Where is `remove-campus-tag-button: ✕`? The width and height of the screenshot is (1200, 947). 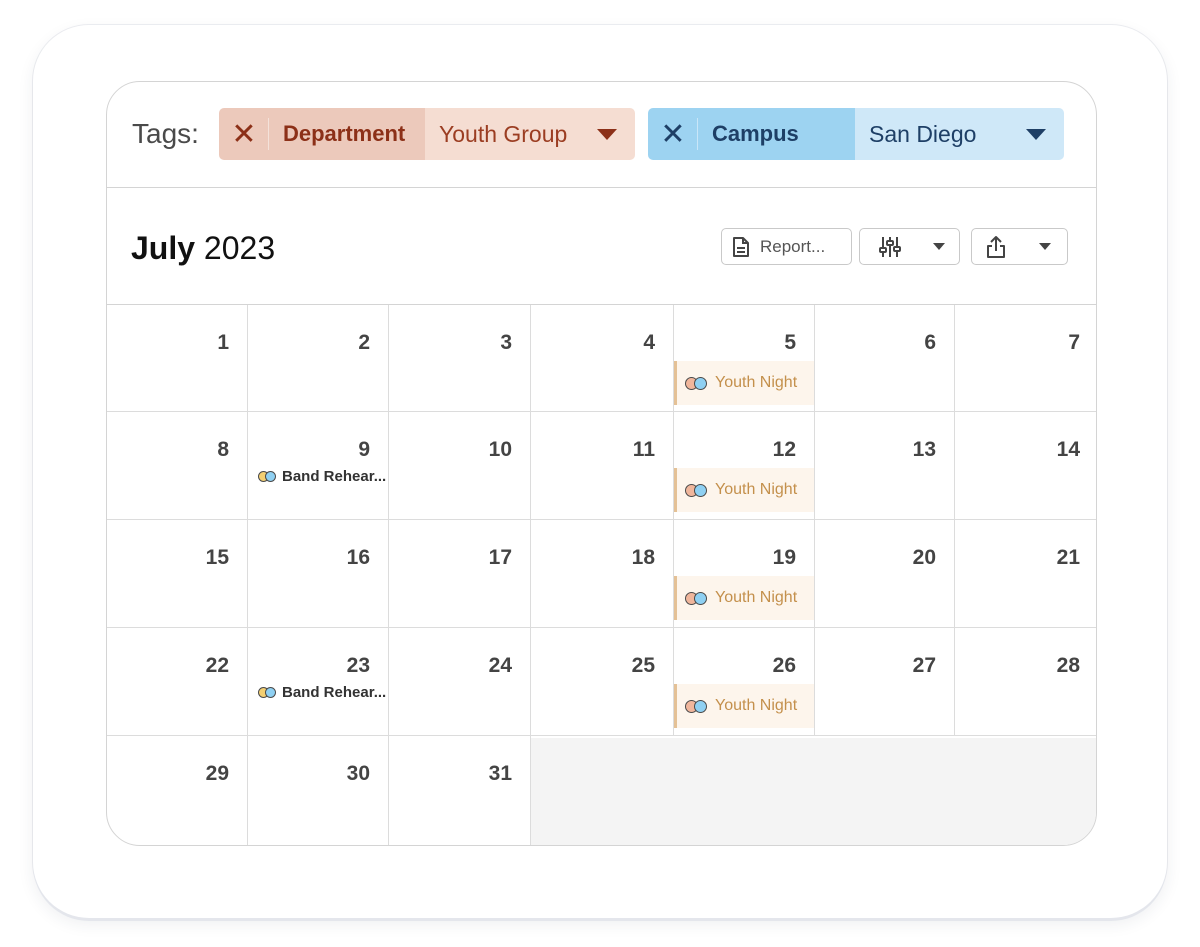
remove-campus-tag-button: ✕ is located at coordinates (673, 134).